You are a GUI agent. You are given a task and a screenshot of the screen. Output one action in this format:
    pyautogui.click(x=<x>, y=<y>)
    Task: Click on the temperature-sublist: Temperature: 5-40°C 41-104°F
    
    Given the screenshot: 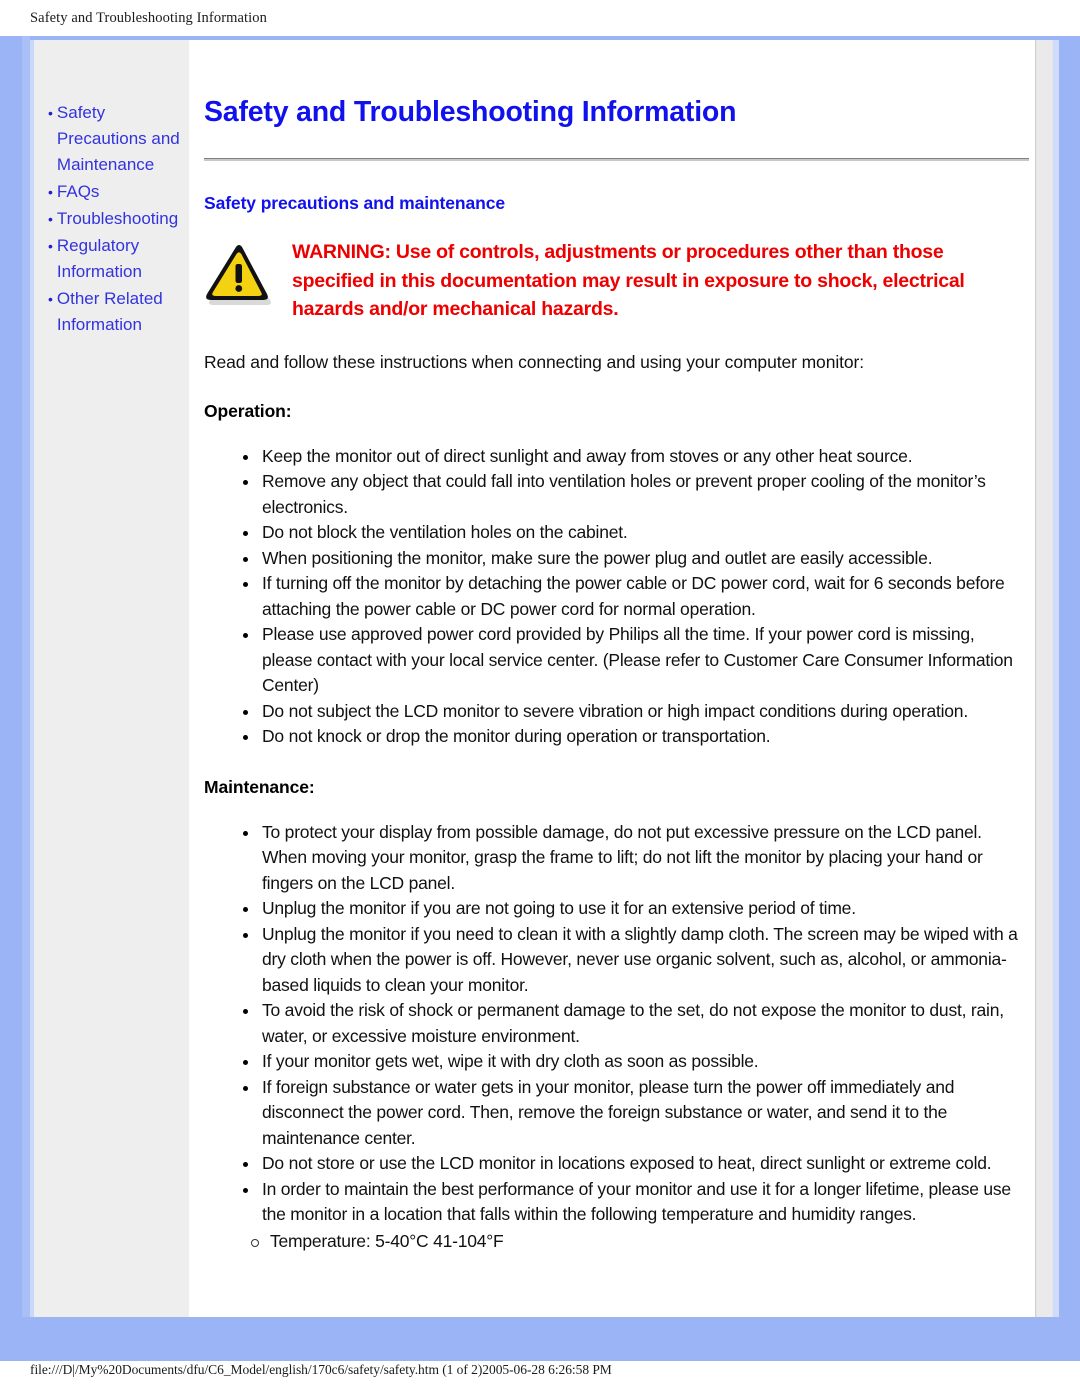 What is the action you would take?
    pyautogui.click(x=616, y=1241)
    